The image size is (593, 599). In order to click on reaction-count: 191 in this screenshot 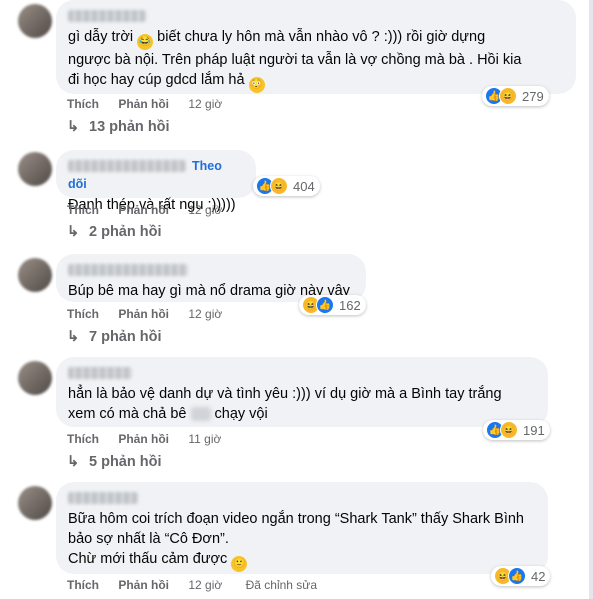, I will do `click(534, 430)`.